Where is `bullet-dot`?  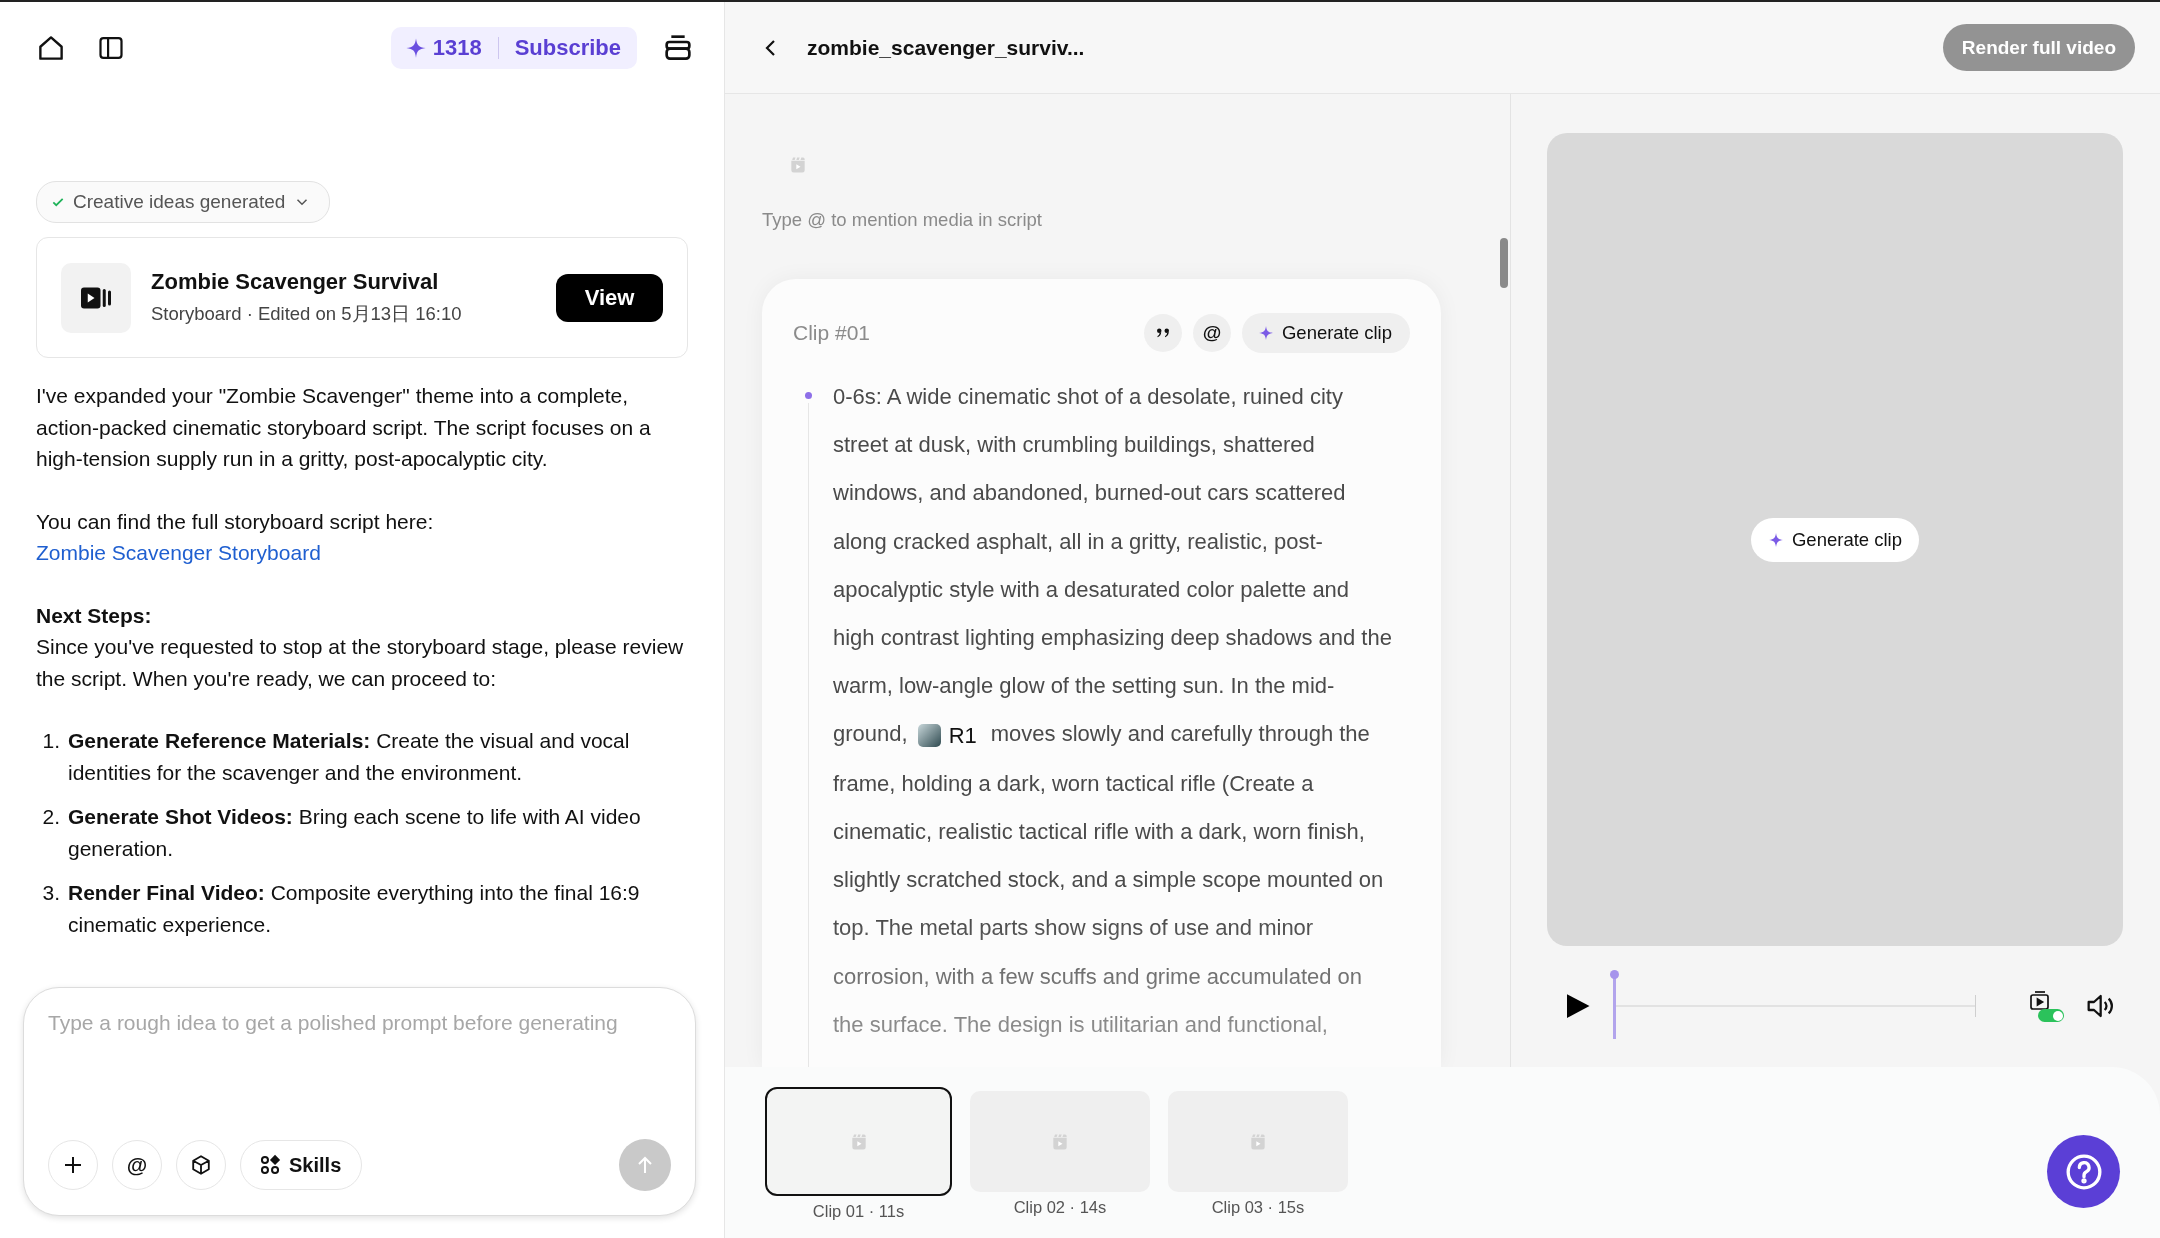 bullet-dot is located at coordinates (808, 395).